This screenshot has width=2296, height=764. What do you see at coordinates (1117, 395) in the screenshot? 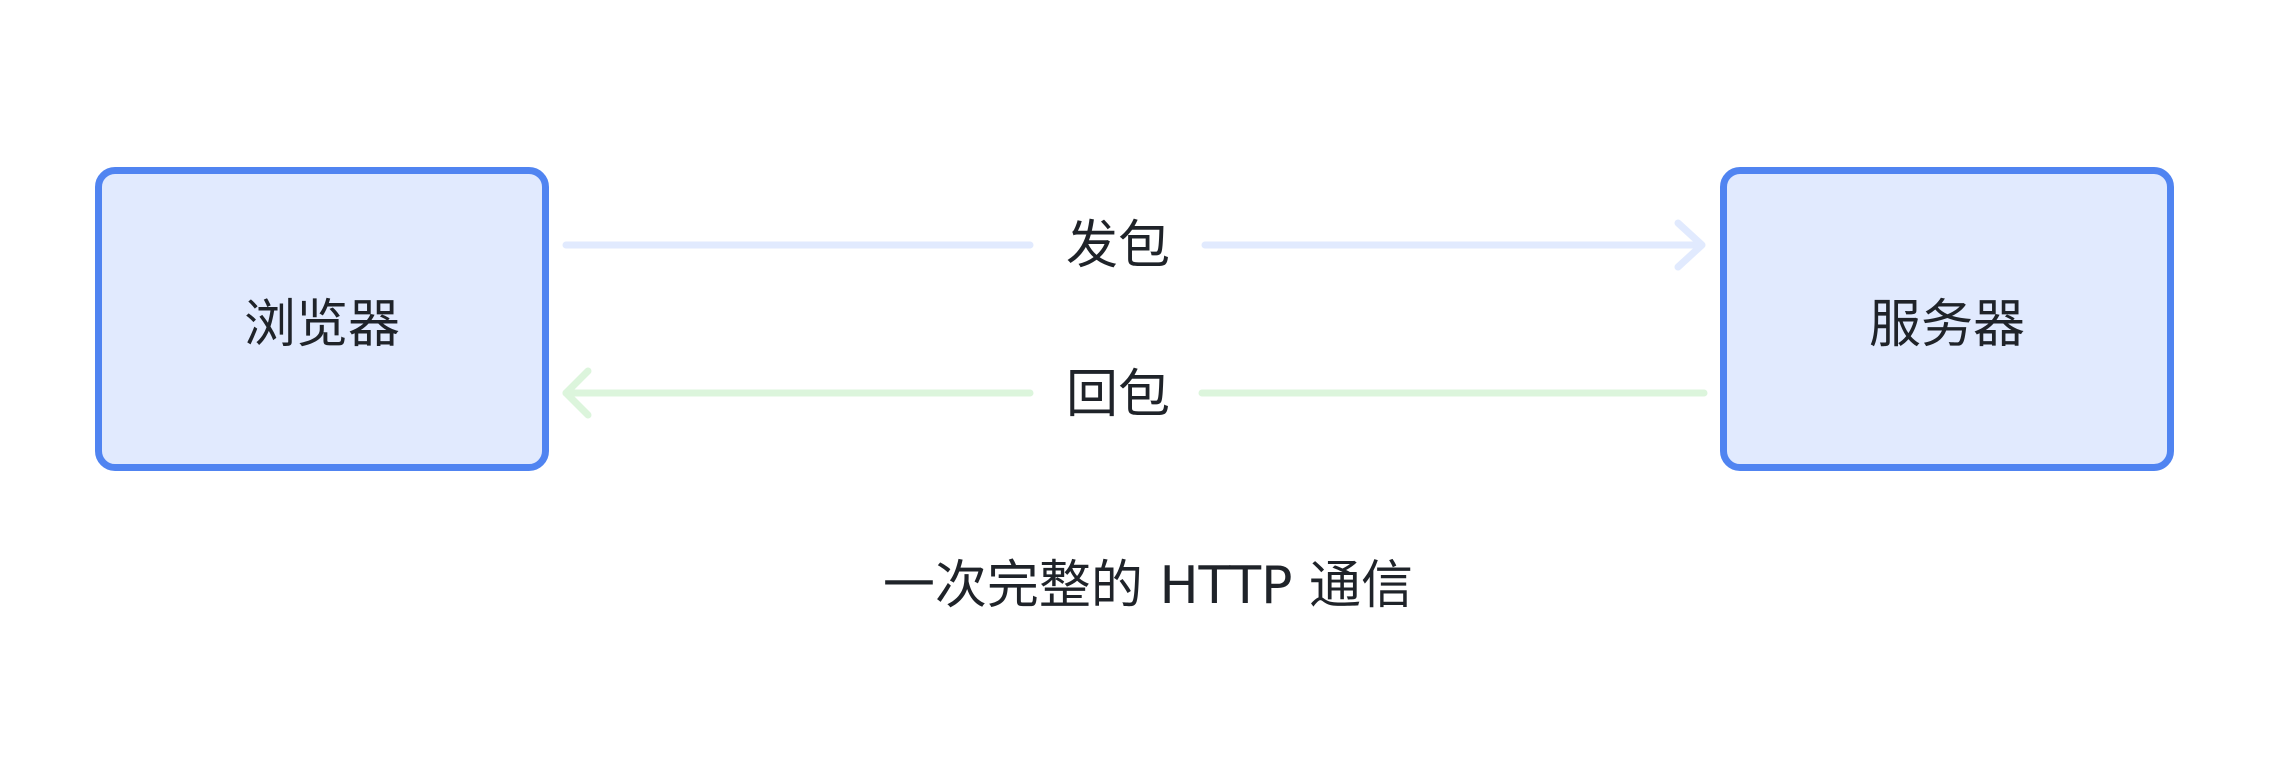
I see `reply-label: 回包` at bounding box center [1117, 395].